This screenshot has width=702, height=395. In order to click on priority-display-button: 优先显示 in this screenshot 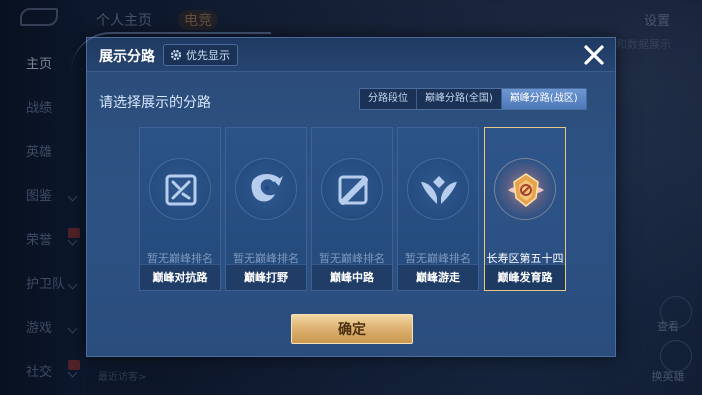, I will do `click(200, 55)`.